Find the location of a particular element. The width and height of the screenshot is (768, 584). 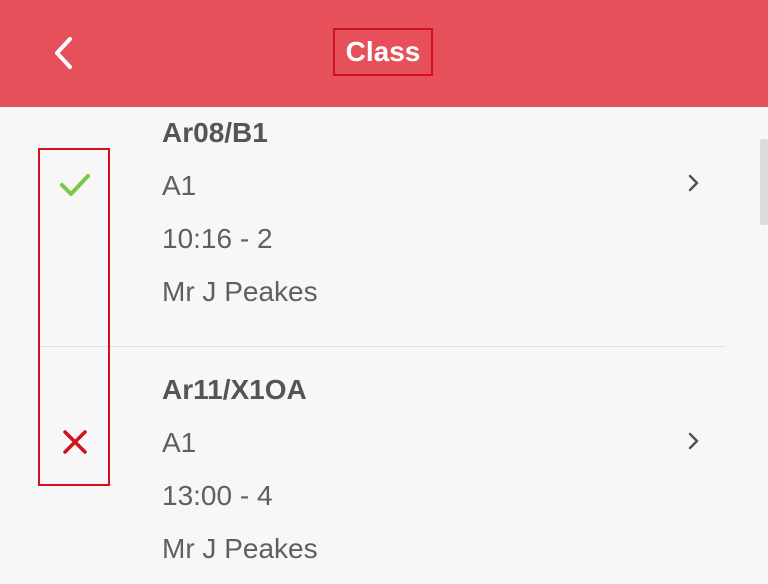

scrollbar is located at coordinates (764, 182).